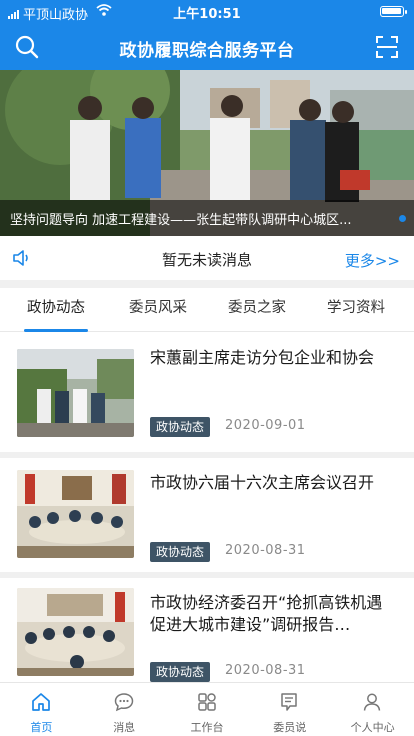  Describe the element at coordinates (207, 727) in the screenshot. I see `nav-label: 工作台` at that location.